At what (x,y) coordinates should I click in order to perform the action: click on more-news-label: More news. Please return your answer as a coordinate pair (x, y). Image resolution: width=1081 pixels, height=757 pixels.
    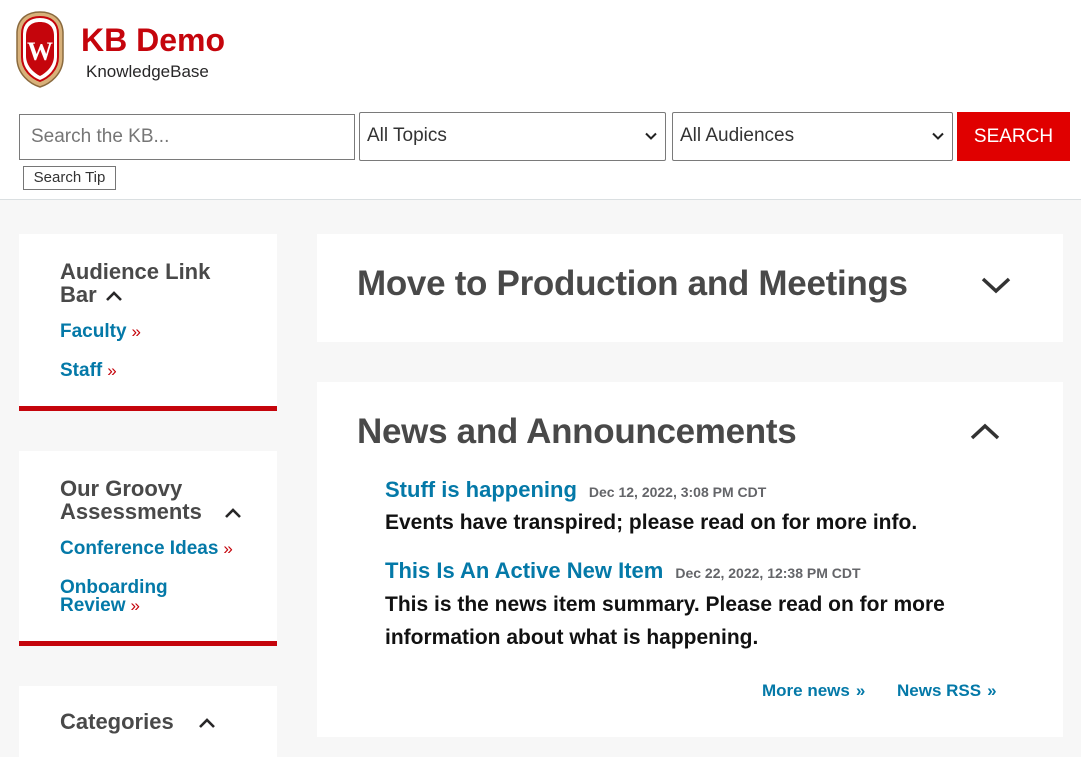
    Looking at the image, I should click on (806, 690).